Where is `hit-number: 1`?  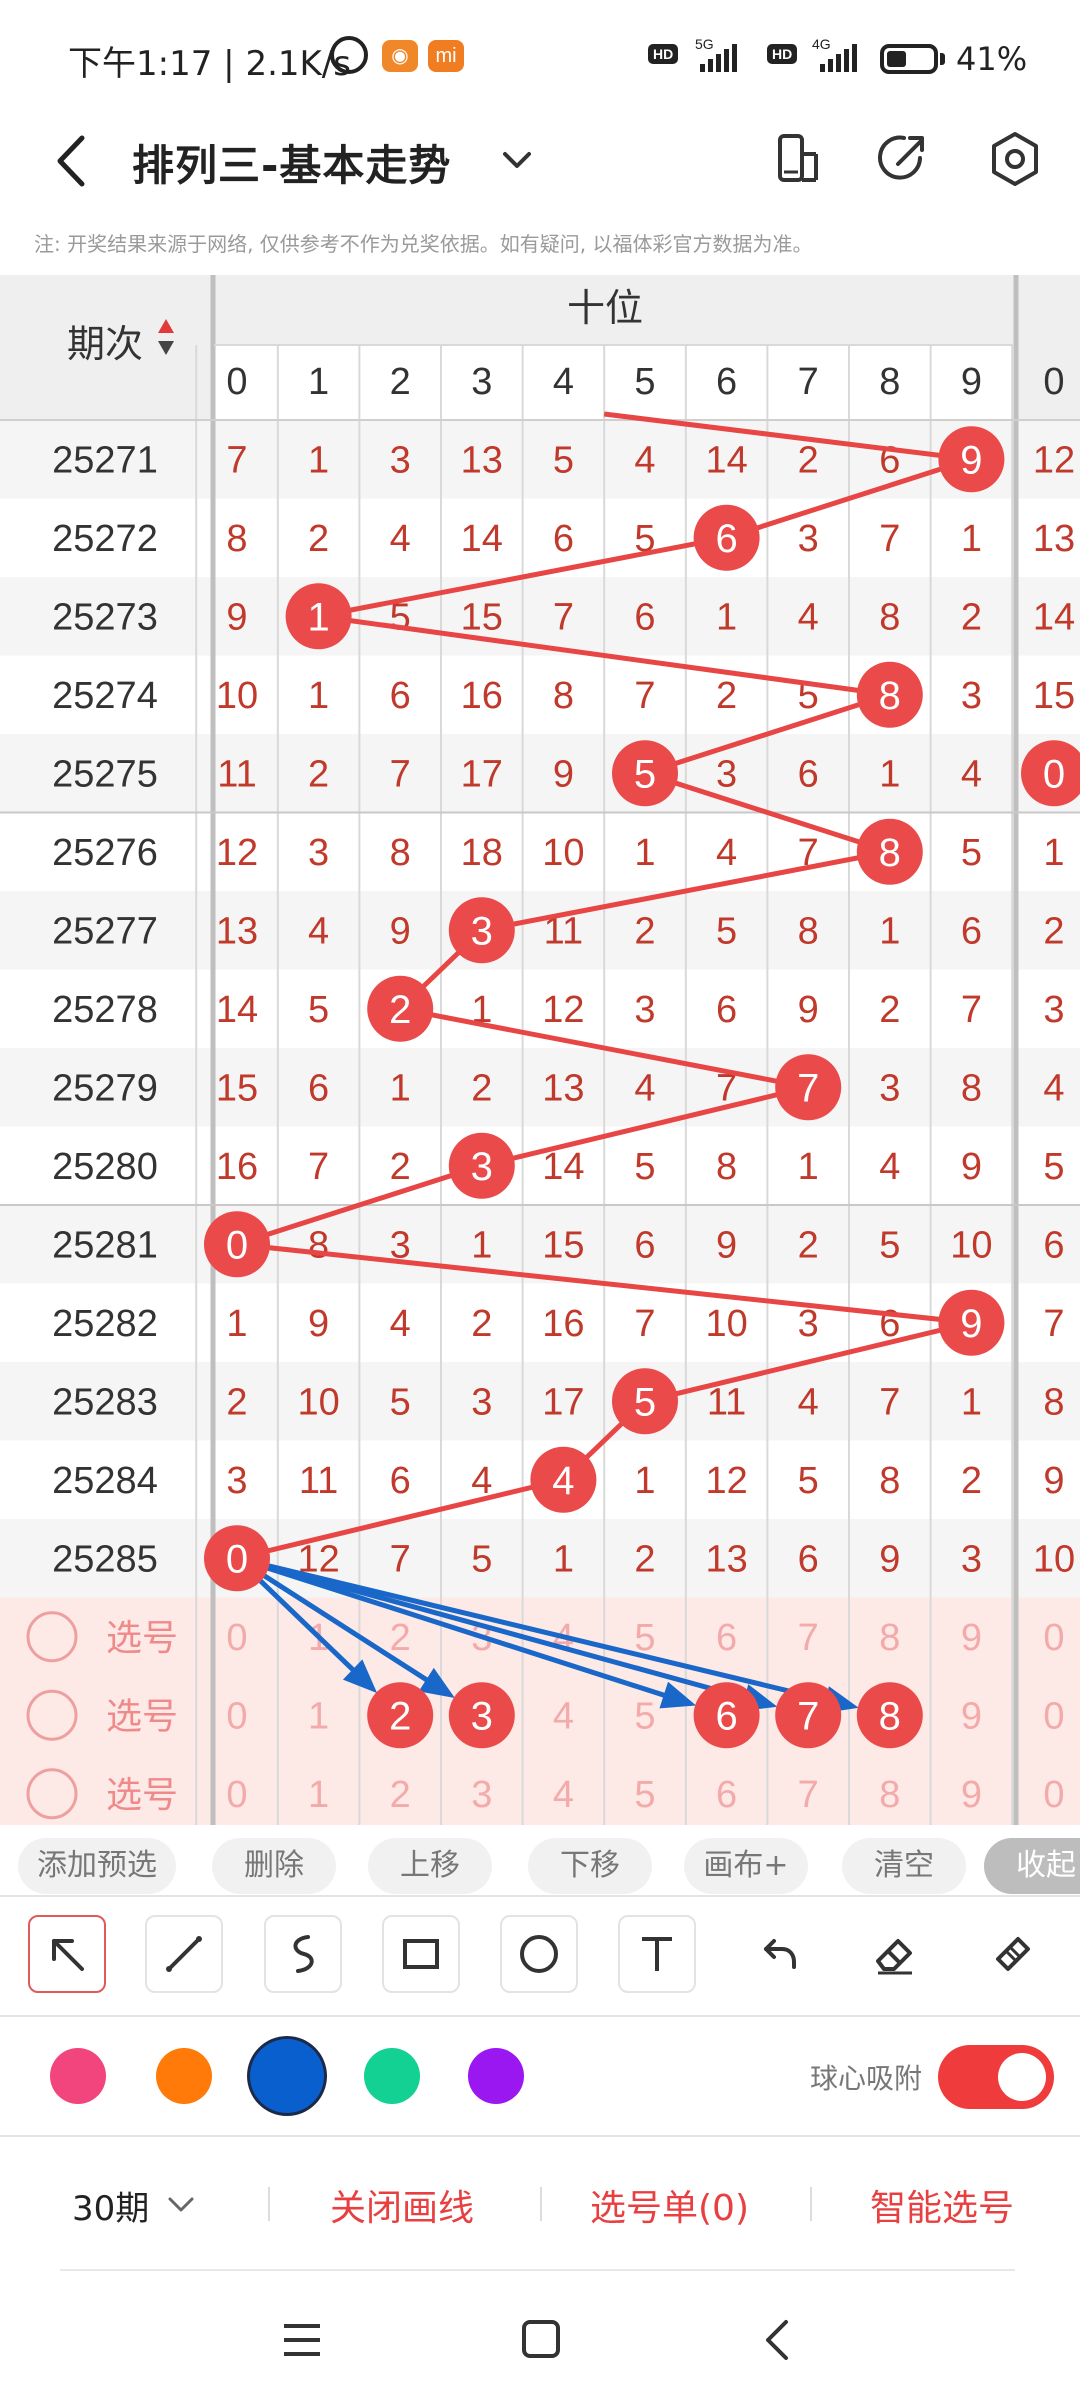 hit-number: 1 is located at coordinates (318, 617).